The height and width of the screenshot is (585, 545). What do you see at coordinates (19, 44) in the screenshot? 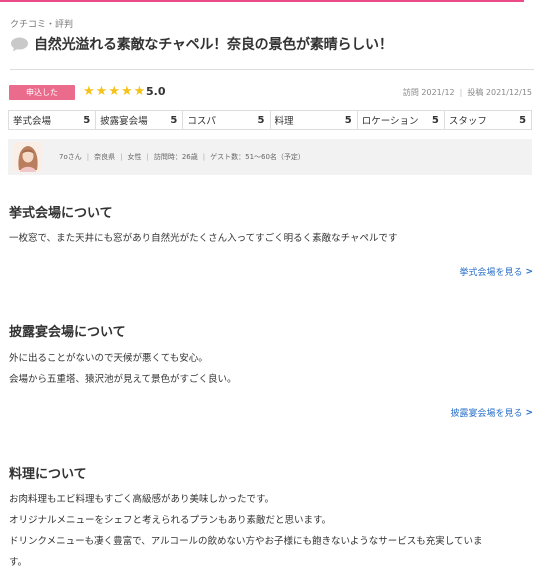
I see `speech-bubble-icon` at bounding box center [19, 44].